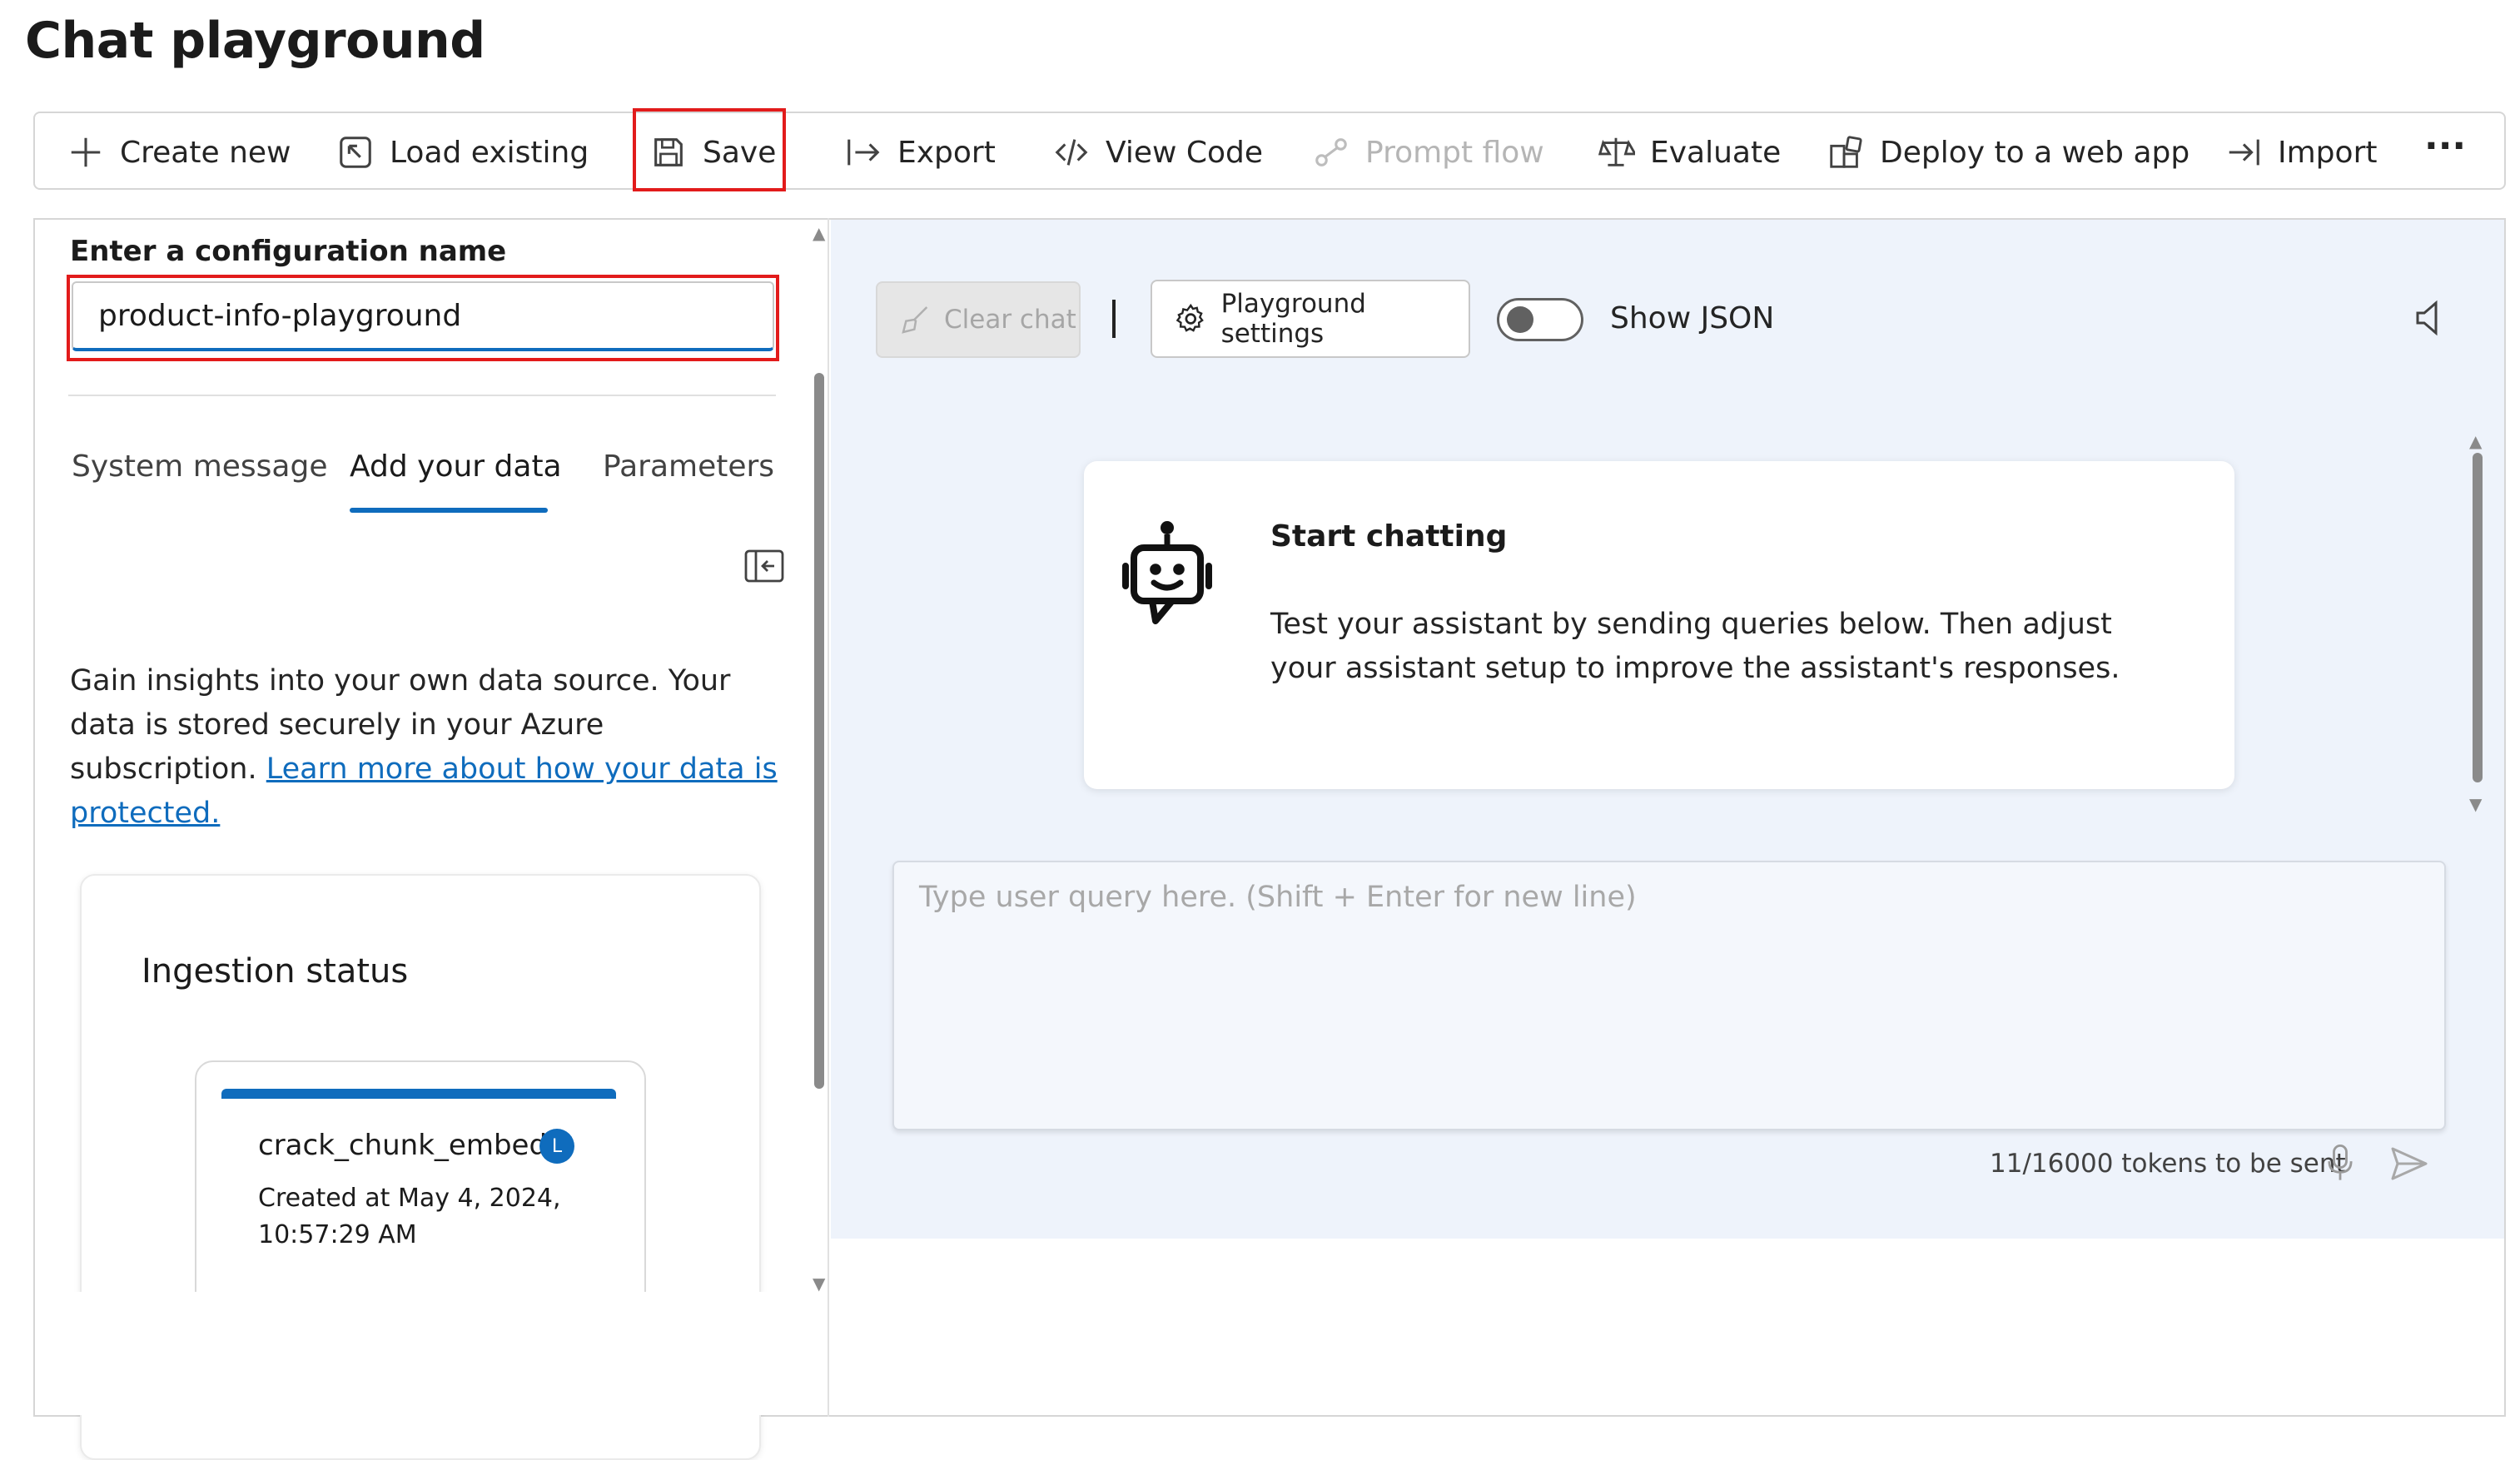 The image size is (2520, 1460). I want to click on export-button: Export, so click(920, 152).